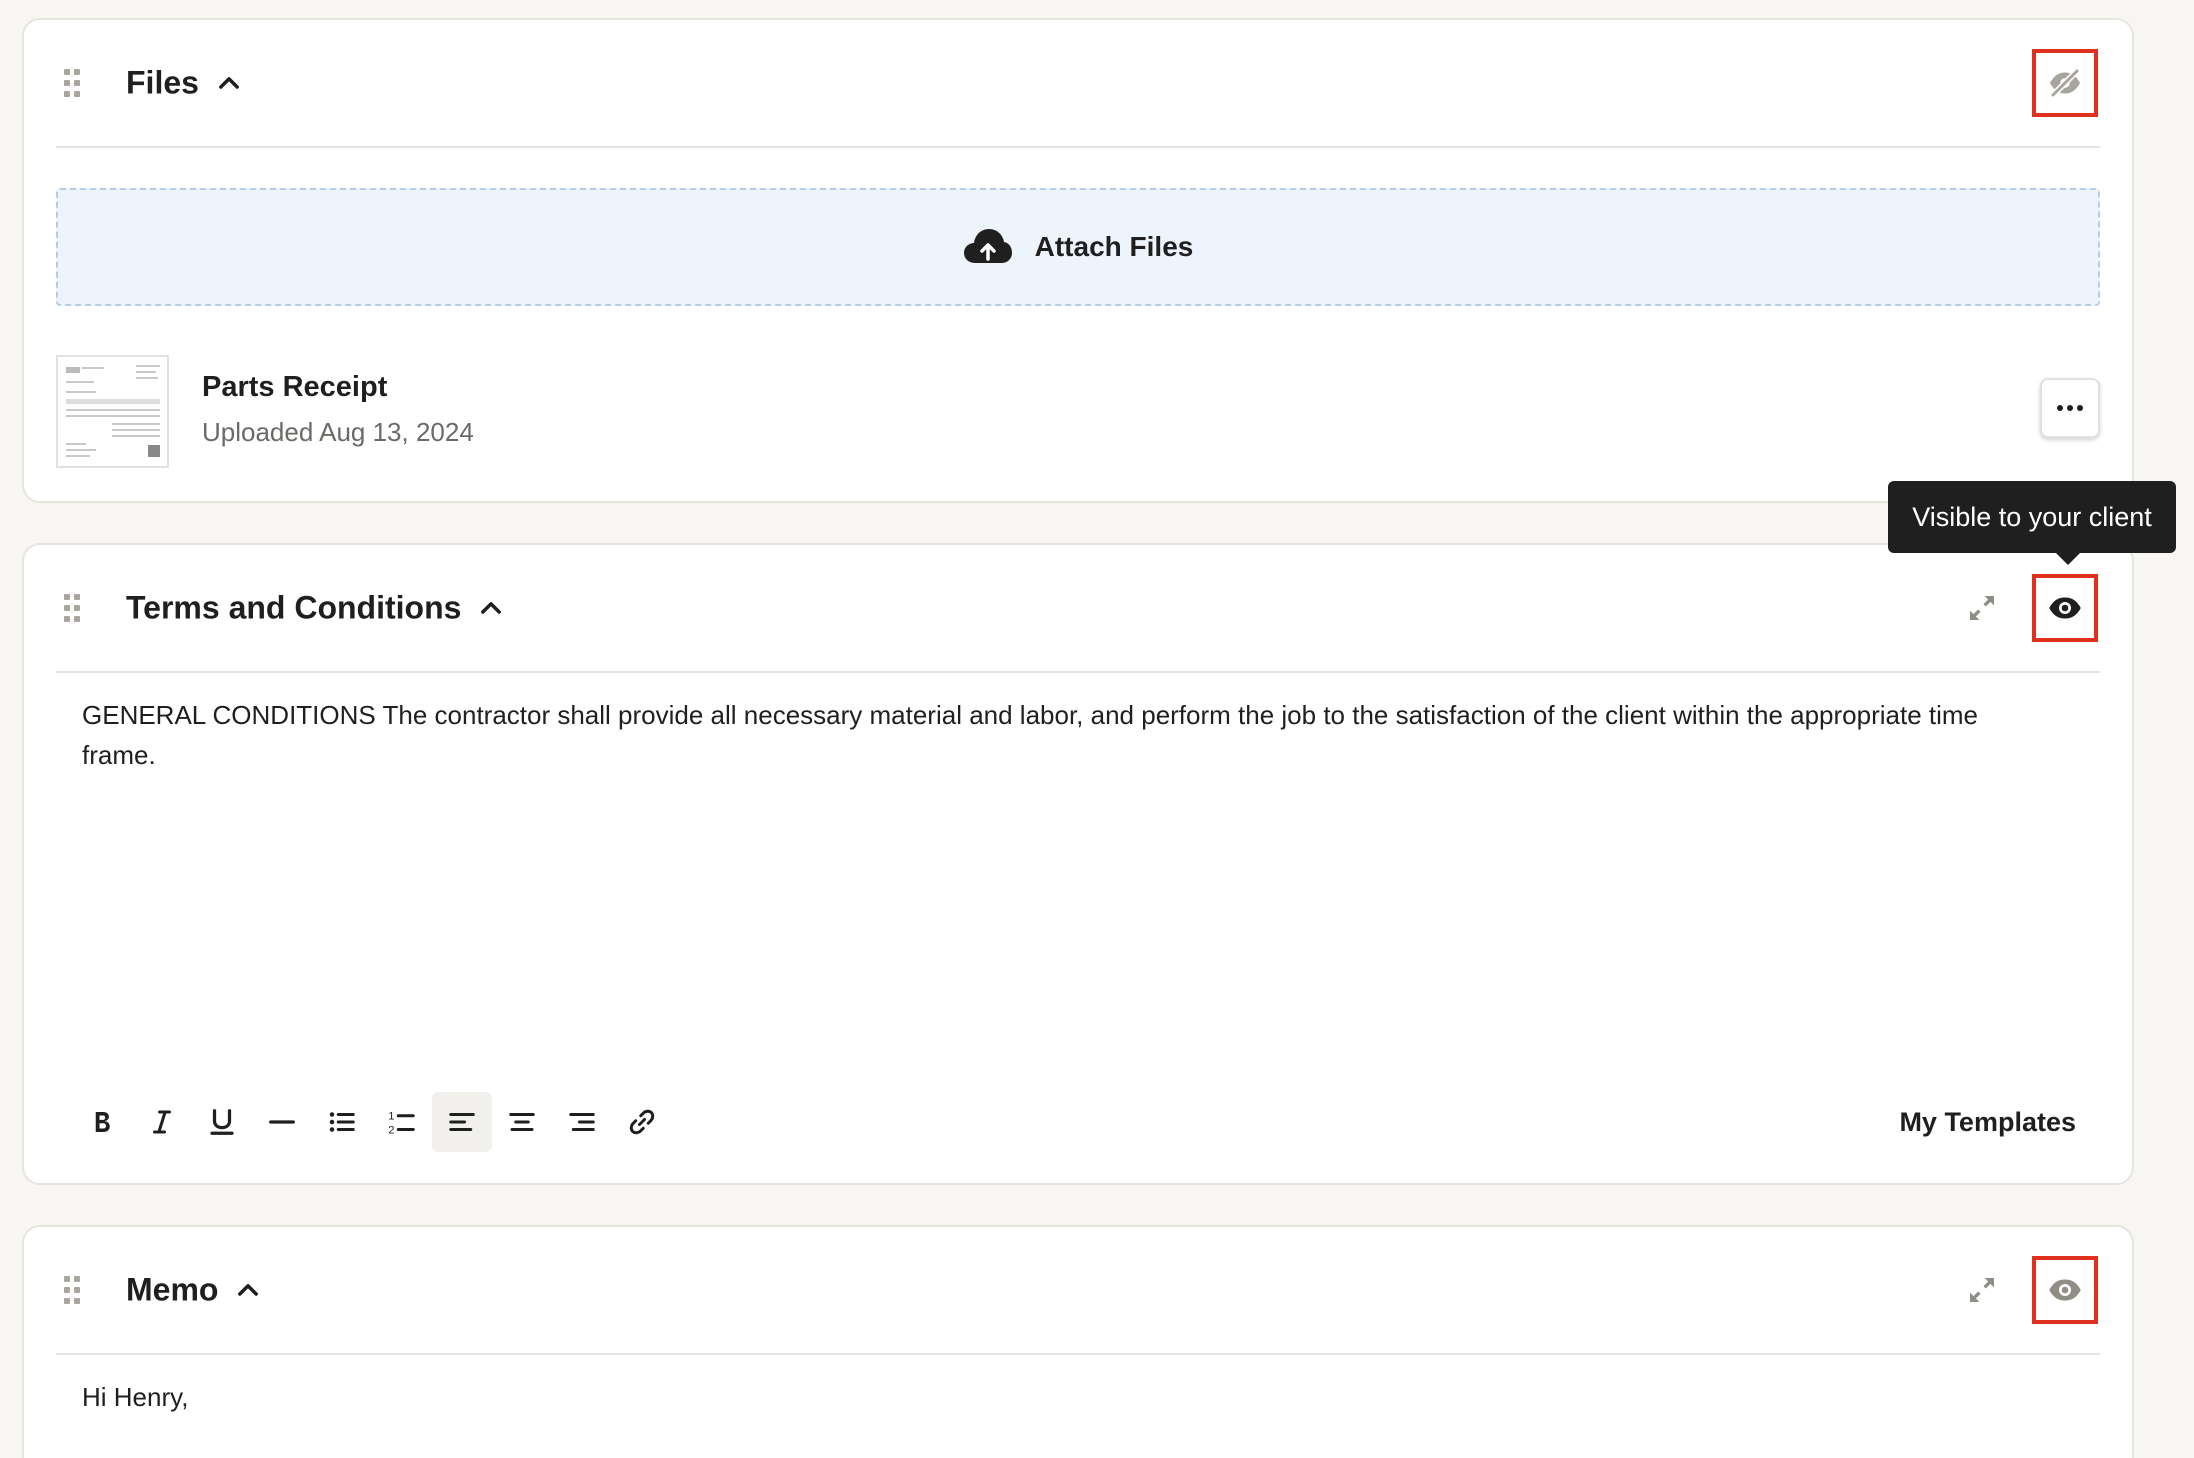 Image resolution: width=2194 pixels, height=1458 pixels. I want to click on numbered-list-button: 1 2, so click(402, 1122).